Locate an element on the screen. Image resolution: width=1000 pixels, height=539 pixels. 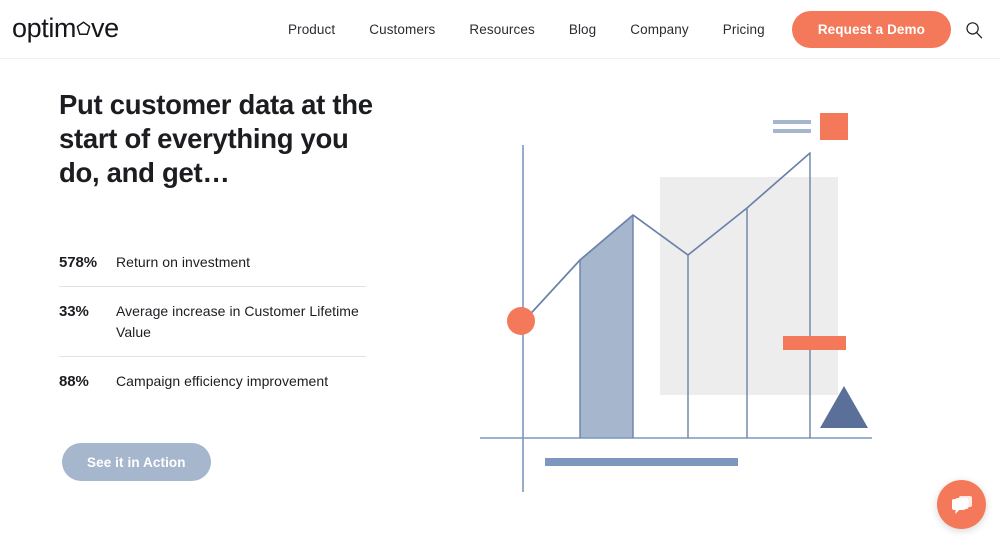
stat-value: 578% is located at coordinates (78, 262).